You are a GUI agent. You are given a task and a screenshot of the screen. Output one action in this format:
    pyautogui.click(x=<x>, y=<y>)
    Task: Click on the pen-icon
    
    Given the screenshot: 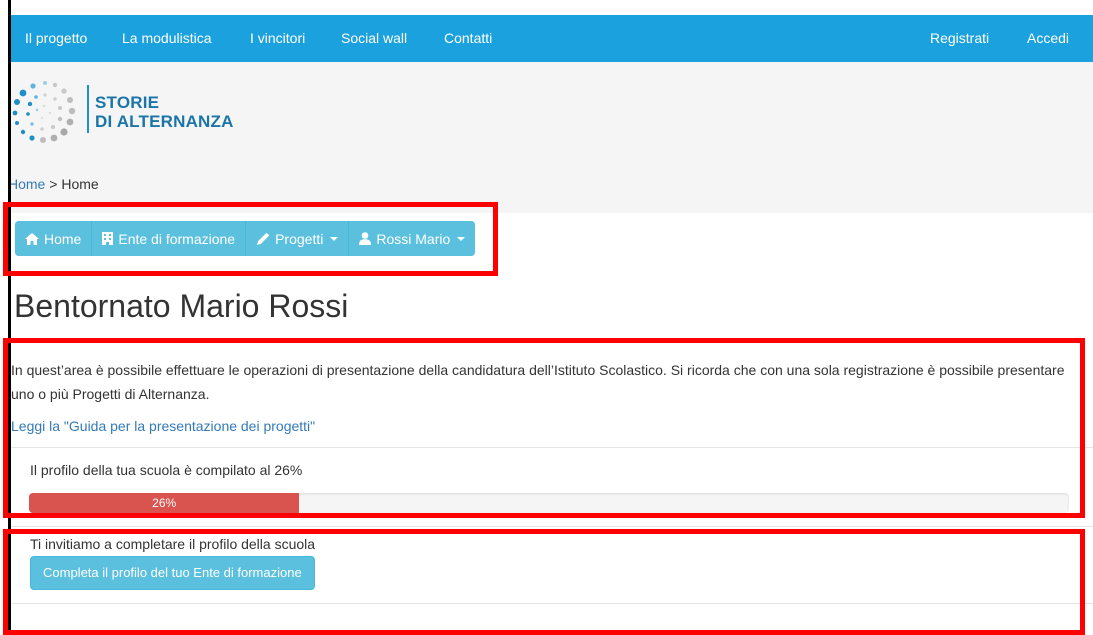 What is the action you would take?
    pyautogui.click(x=263, y=238)
    